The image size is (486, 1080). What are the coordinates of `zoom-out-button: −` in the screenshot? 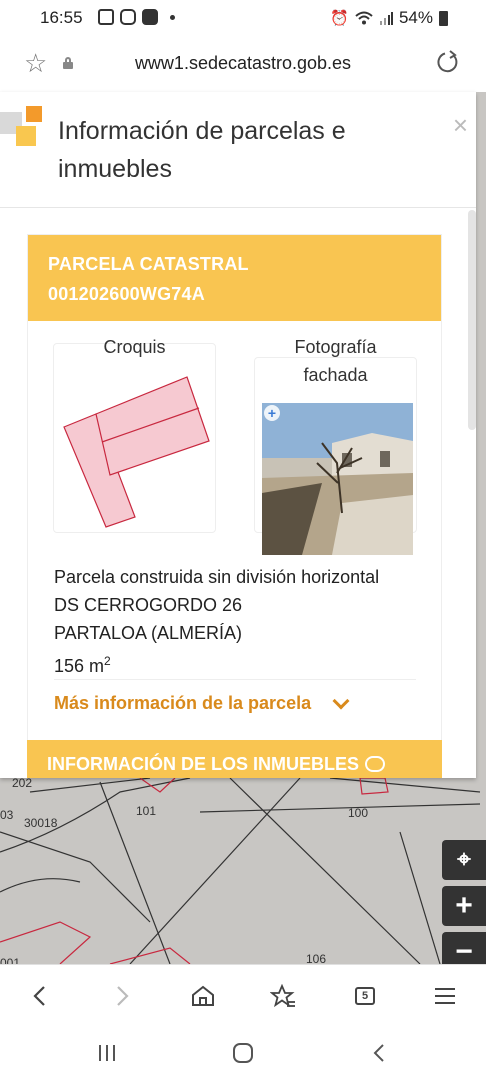 It's located at (464, 948).